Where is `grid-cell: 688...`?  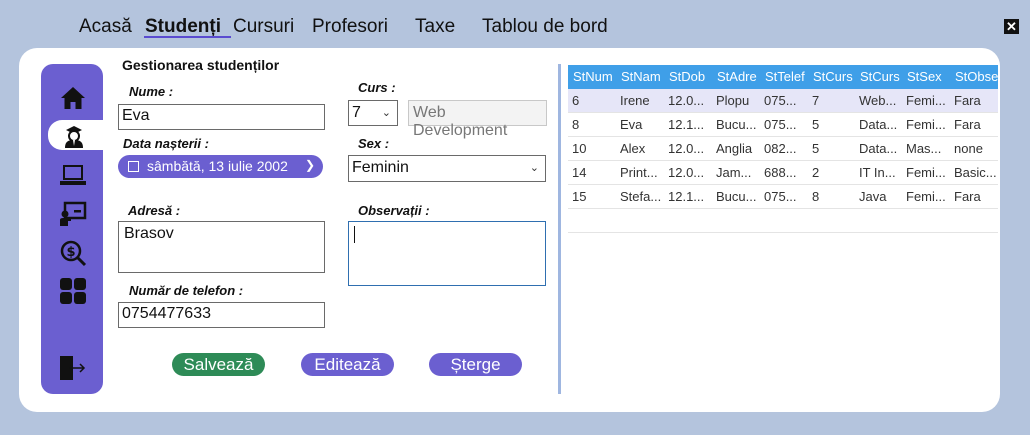 grid-cell: 688... is located at coordinates (784, 172).